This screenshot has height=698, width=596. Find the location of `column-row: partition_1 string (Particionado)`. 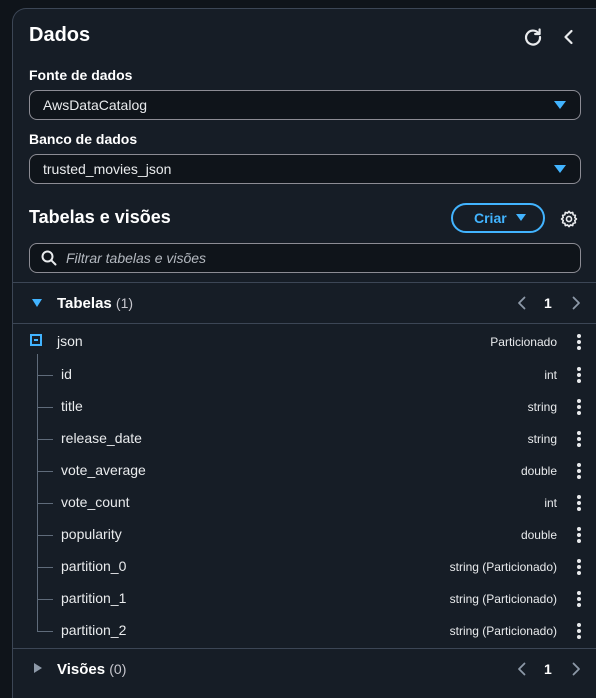

column-row: partition_1 string (Particionado) is located at coordinates (304, 599).